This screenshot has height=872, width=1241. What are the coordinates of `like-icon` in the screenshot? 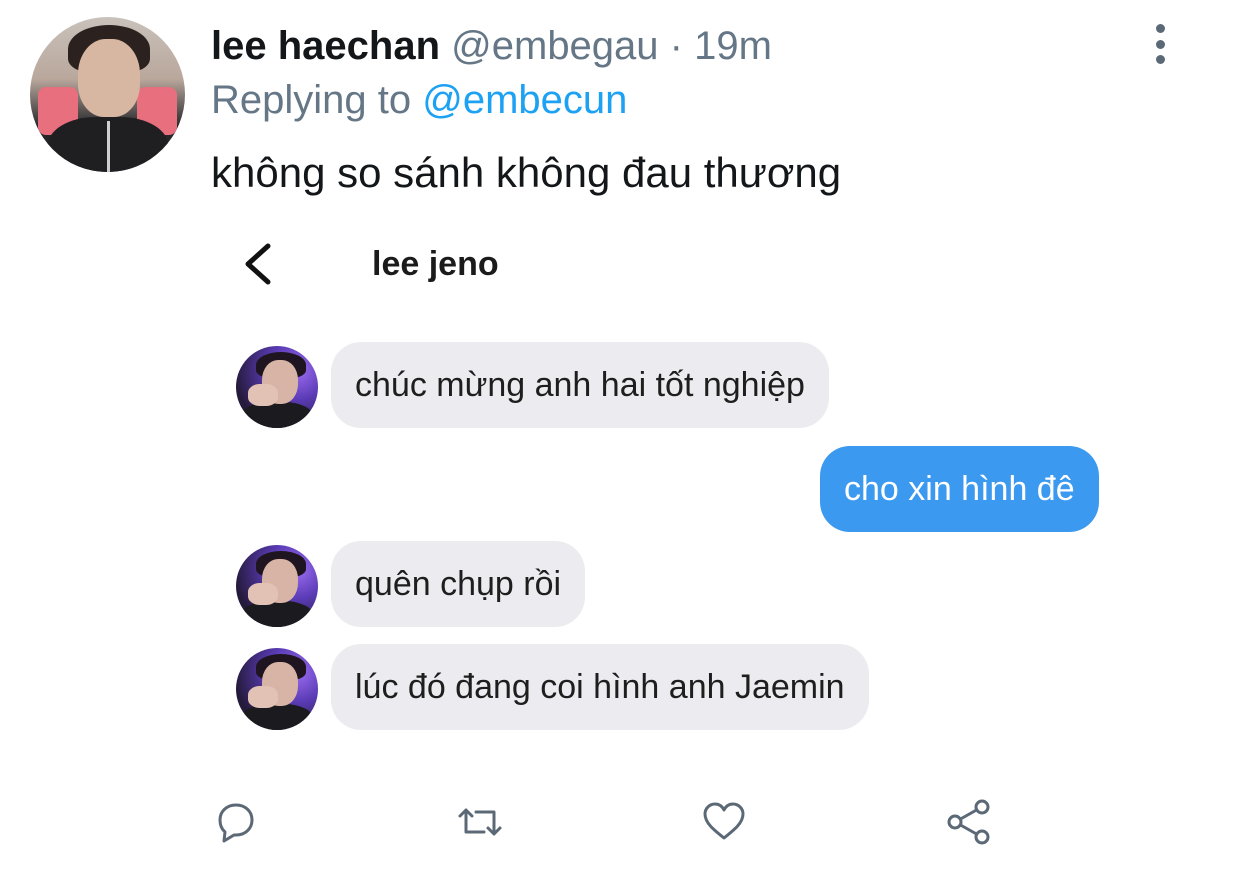 It's located at (724, 822).